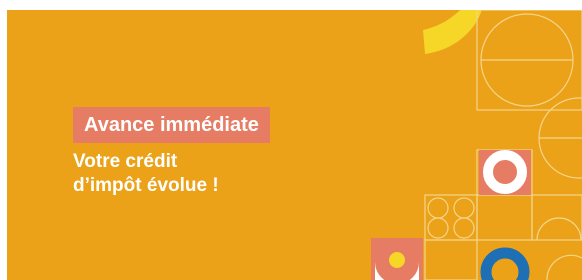 This screenshot has width=582, height=280. I want to click on badge-avance-immediate: Avance immédiate, so click(171, 125).